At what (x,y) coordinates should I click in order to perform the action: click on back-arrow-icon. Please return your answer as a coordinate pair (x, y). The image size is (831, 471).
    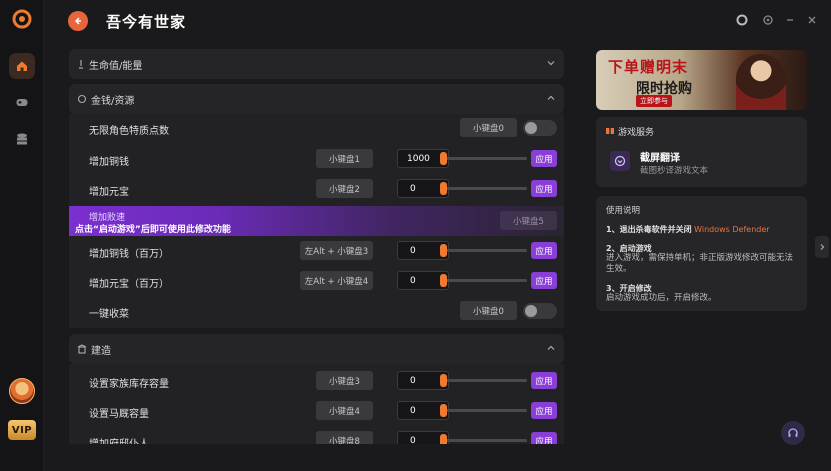
    Looking at the image, I should click on (77, 21).